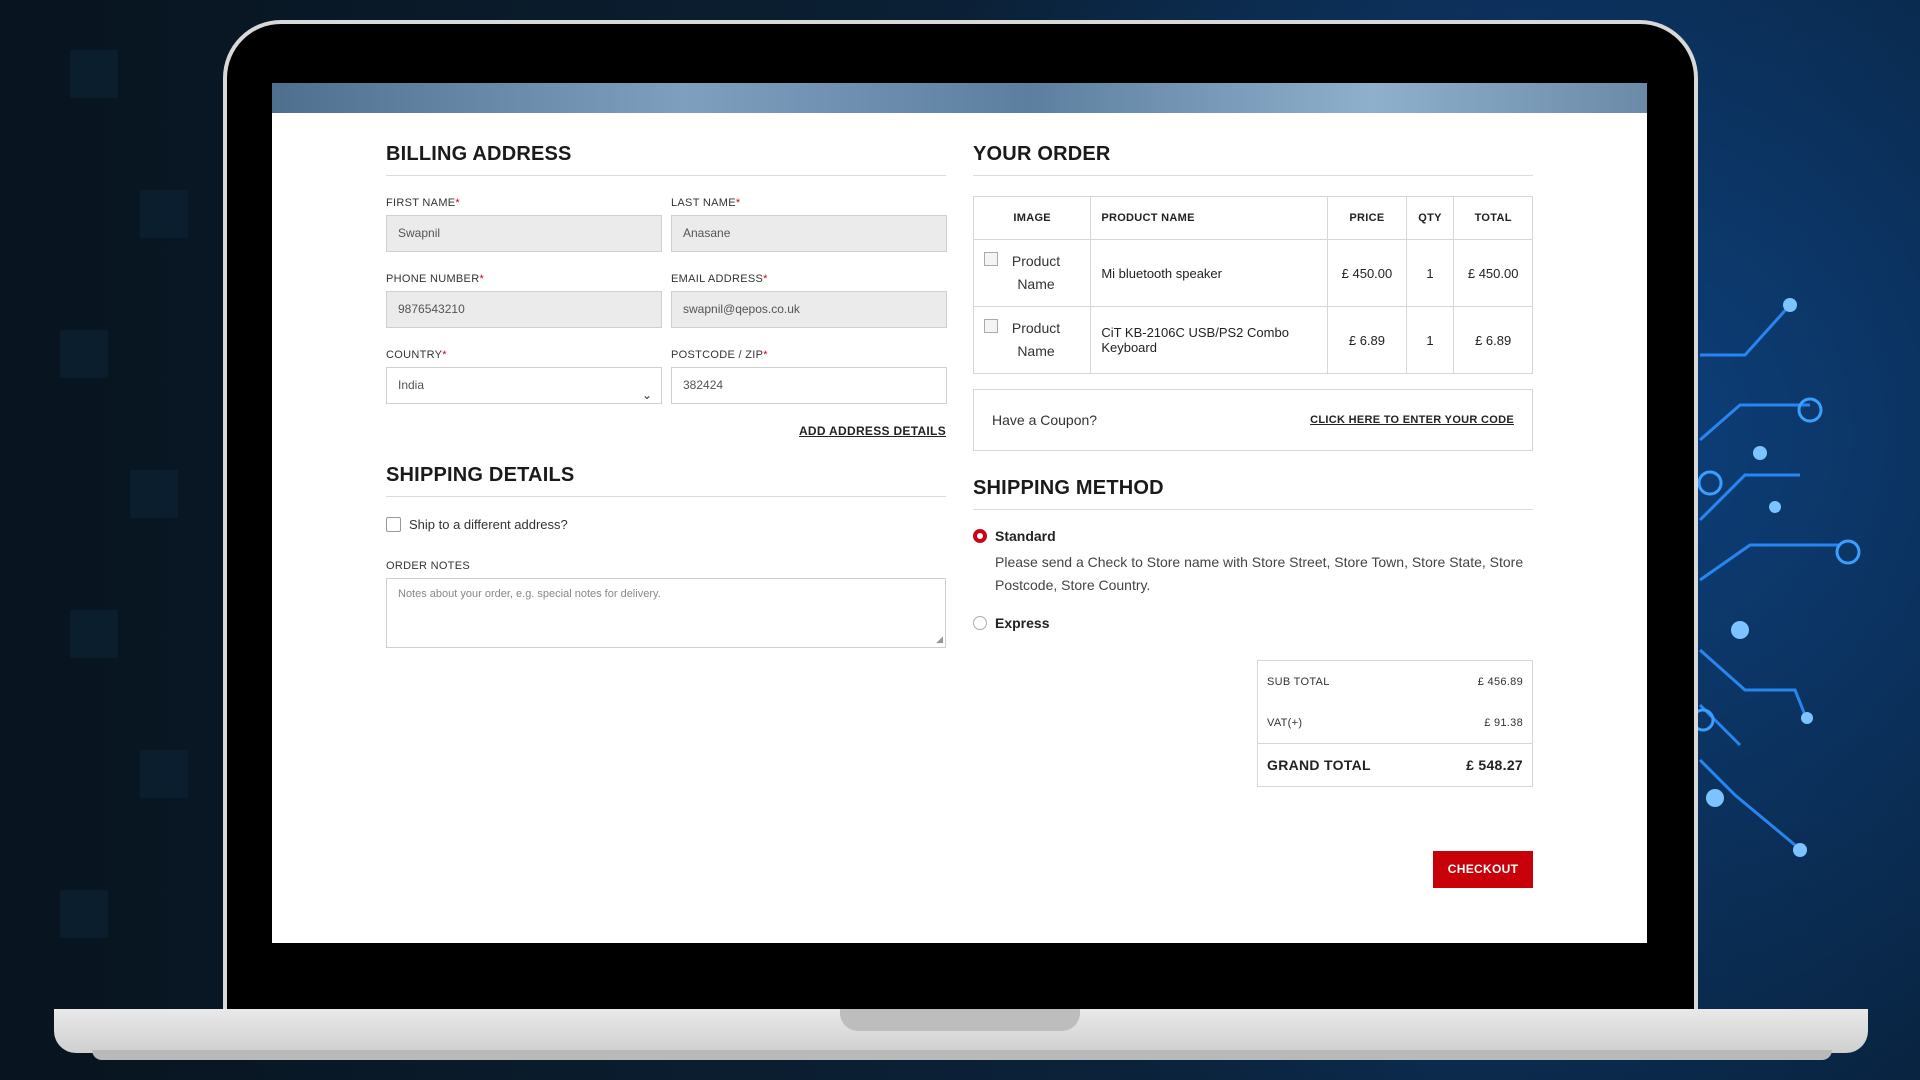  I want to click on postcode-label: POSTCODE / ZIP*, so click(719, 355).